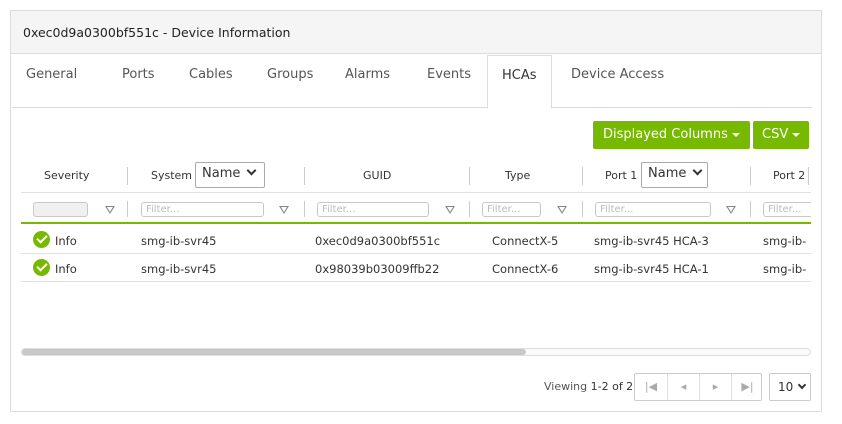 The height and width of the screenshot is (424, 842). I want to click on column-header-port1: Port 1, so click(621, 175).